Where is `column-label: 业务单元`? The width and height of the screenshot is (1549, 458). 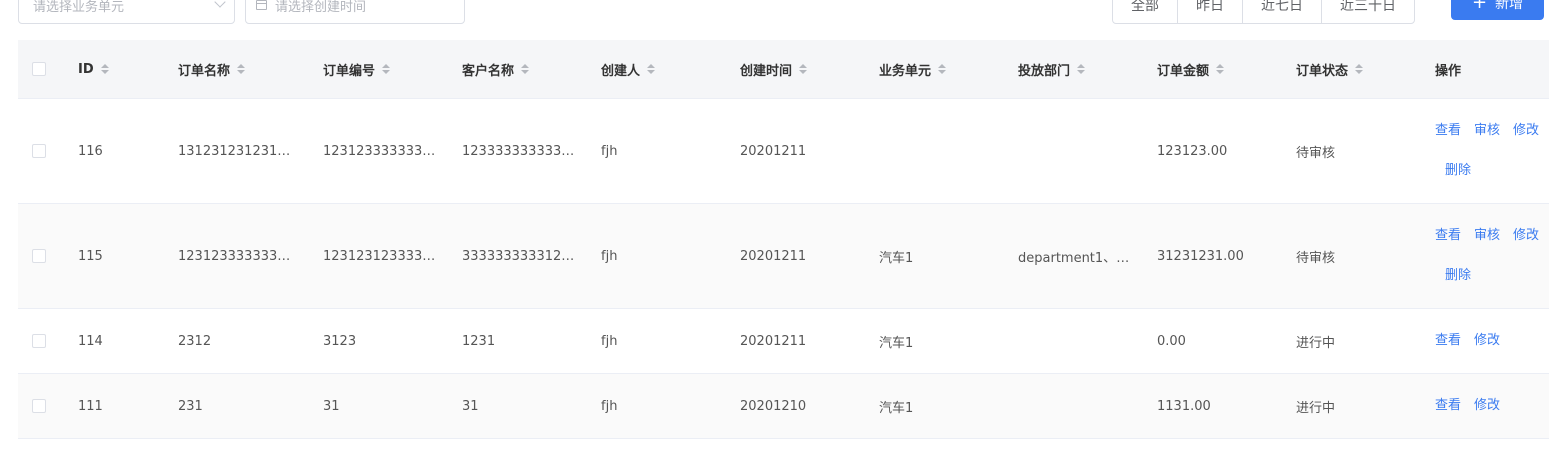 column-label: 业务单元 is located at coordinates (905, 71).